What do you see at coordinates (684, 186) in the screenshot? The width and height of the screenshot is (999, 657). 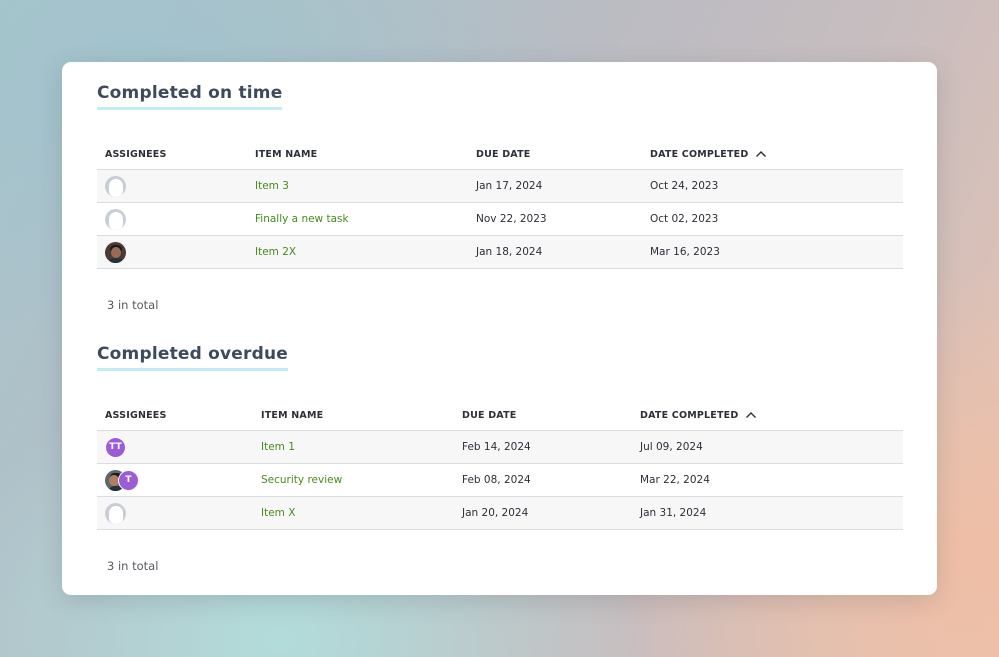 I see `date-completed-cell: Oct 24, 2023` at bounding box center [684, 186].